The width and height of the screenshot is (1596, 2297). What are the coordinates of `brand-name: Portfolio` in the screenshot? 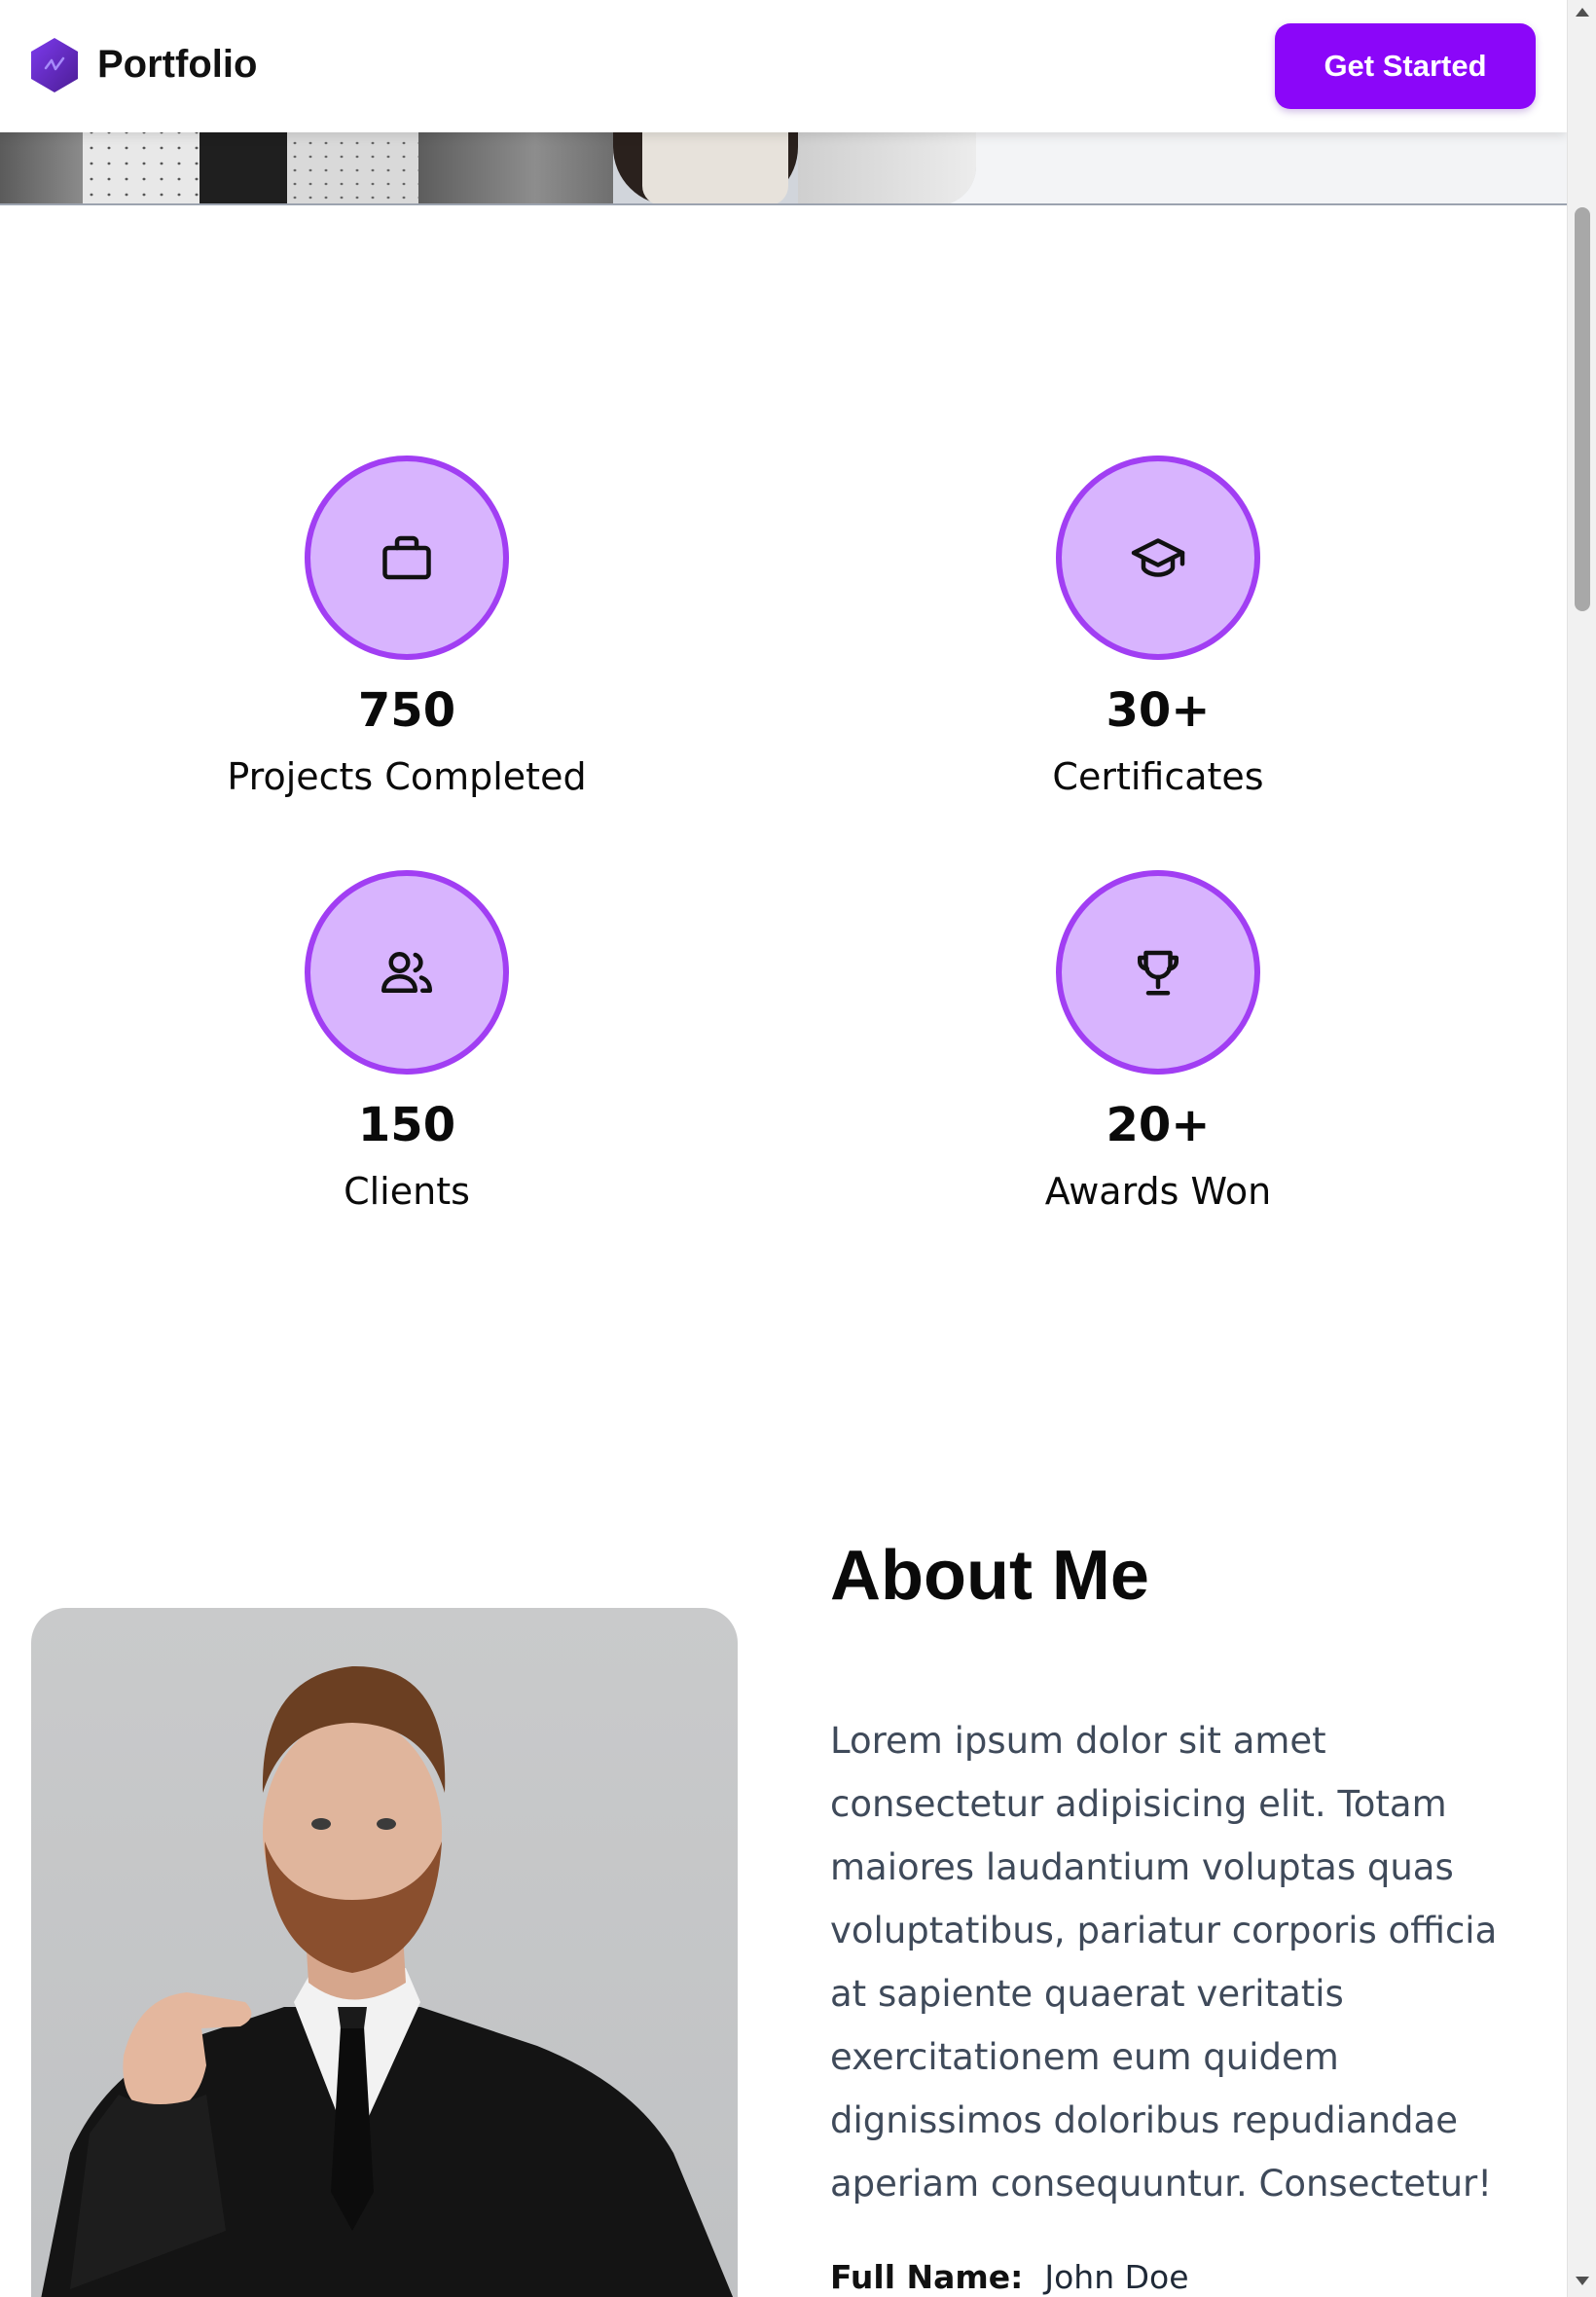 It's located at (177, 65).